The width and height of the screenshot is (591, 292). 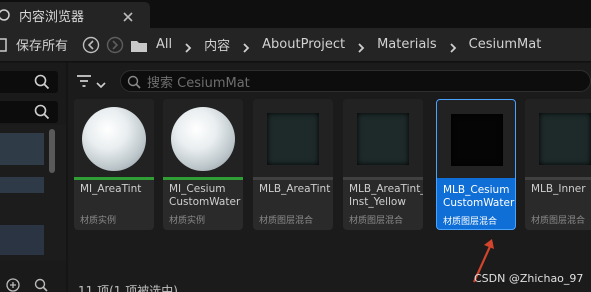 I want to click on breadcrumb-materials: Materials, so click(x=407, y=44).